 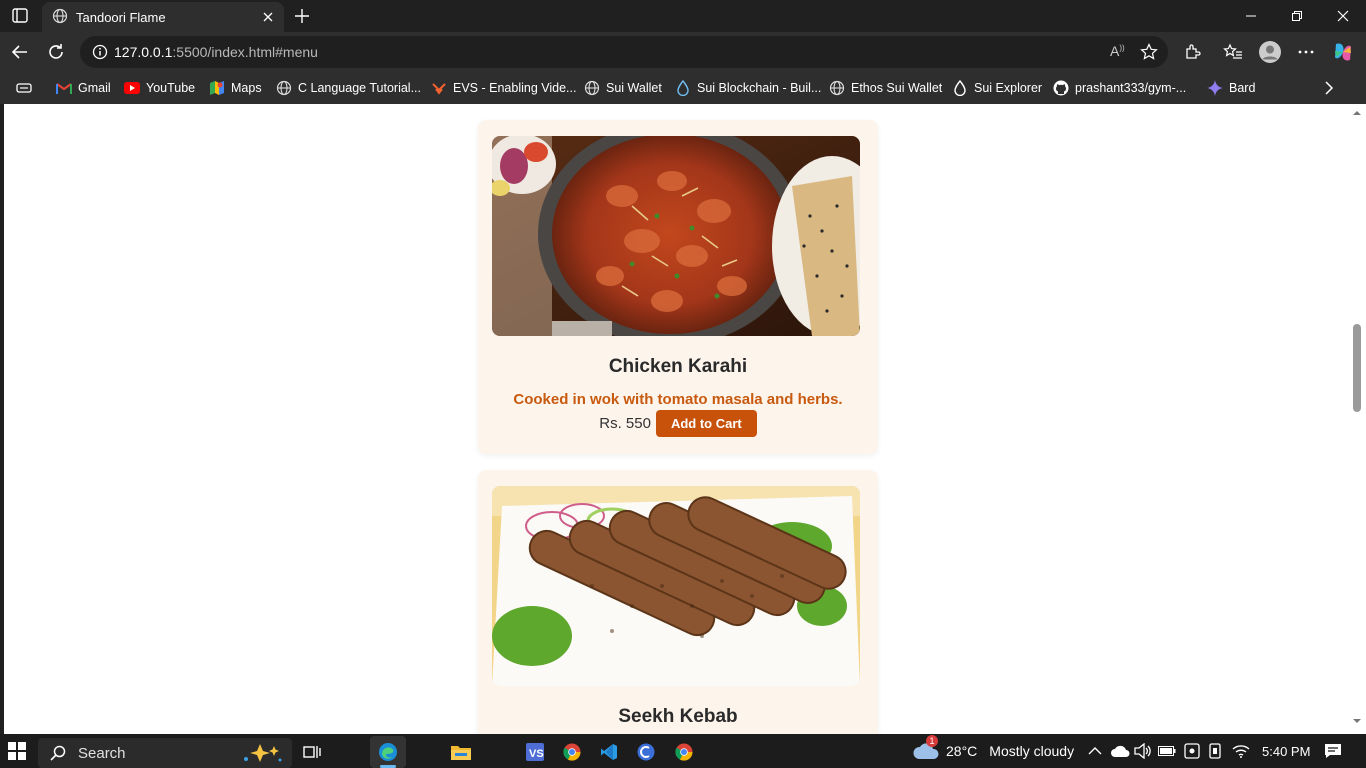 I want to click on tablet-mode-icon, so click(x=1215, y=751).